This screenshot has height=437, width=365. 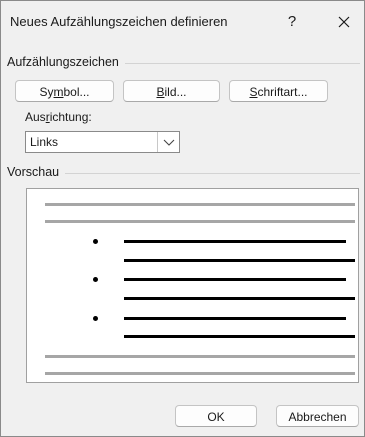 What do you see at coordinates (102, 142) in the screenshot?
I see `alignment-select: Links` at bounding box center [102, 142].